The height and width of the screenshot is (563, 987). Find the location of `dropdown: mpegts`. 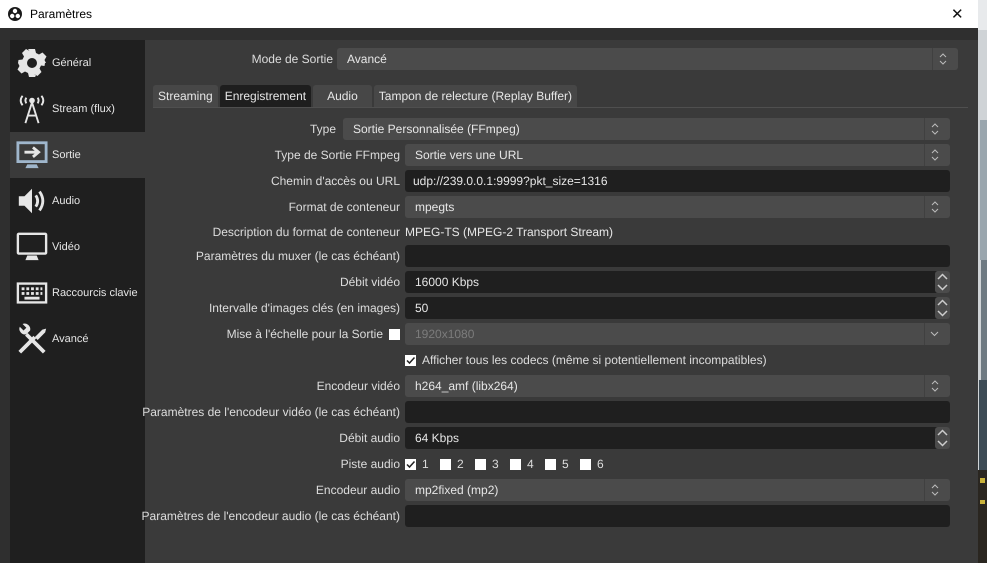

dropdown: mpegts is located at coordinates (677, 207).